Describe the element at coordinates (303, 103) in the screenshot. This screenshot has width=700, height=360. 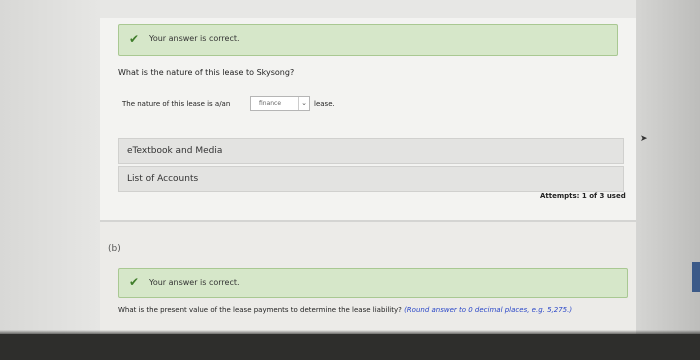
I see `chevron-down-icon: ⌄` at that location.